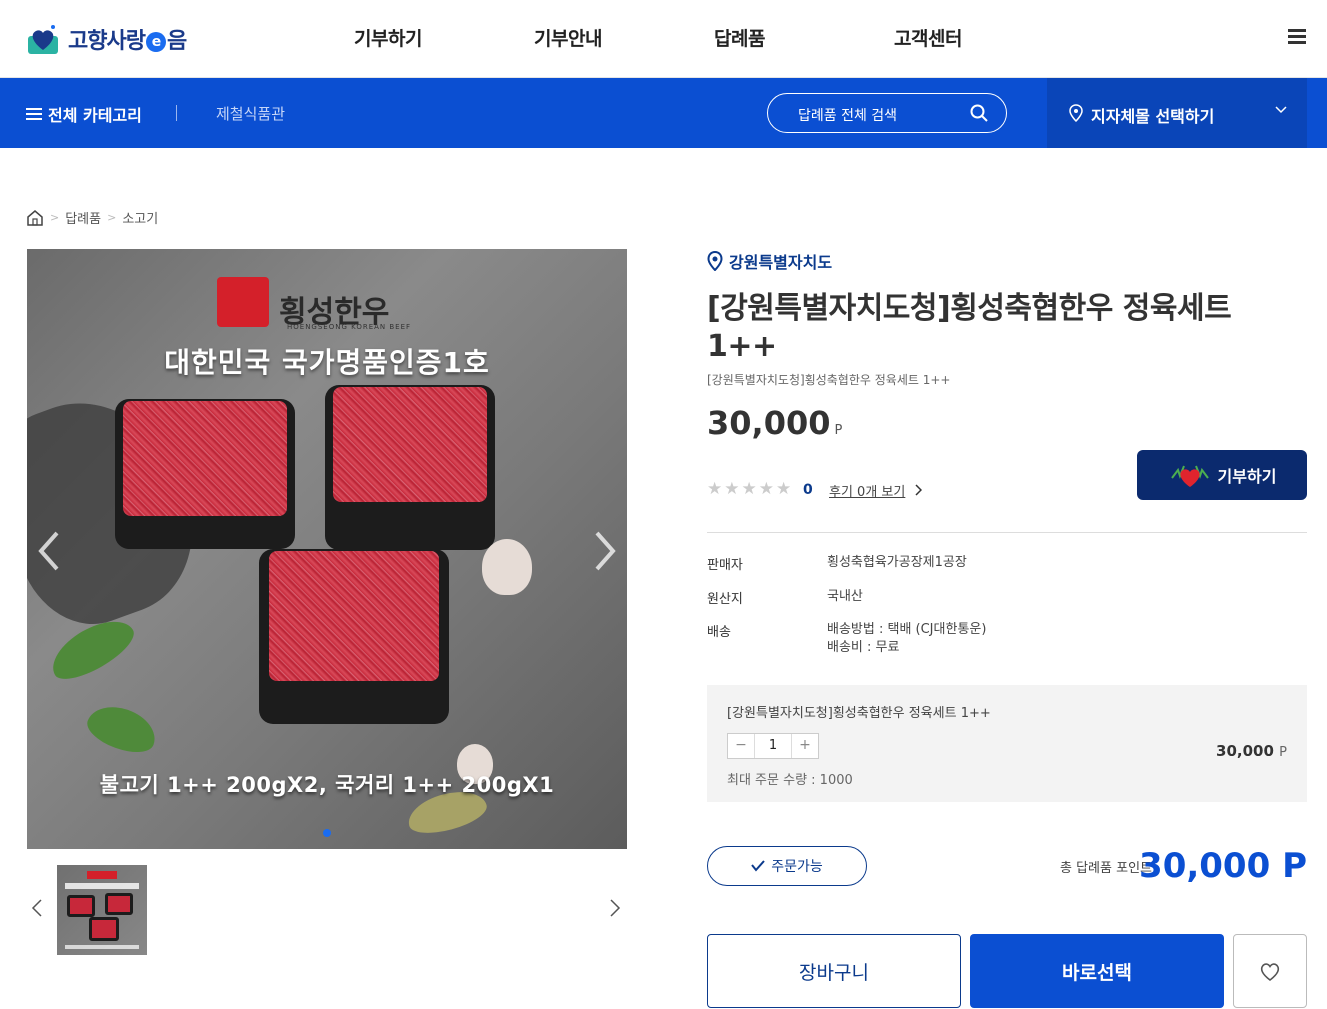 Image resolution: width=1327 pixels, height=1009 pixels. I want to click on heart-outline-icon, so click(1270, 972).